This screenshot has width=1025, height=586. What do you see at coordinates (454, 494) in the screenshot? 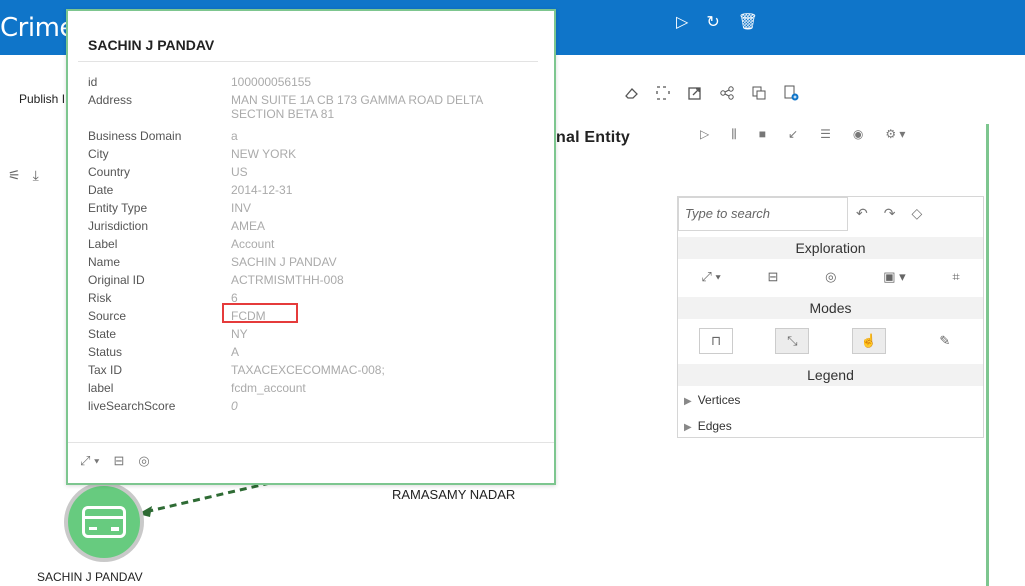
I see `node-label: RAMASAMY NADAR` at bounding box center [454, 494].